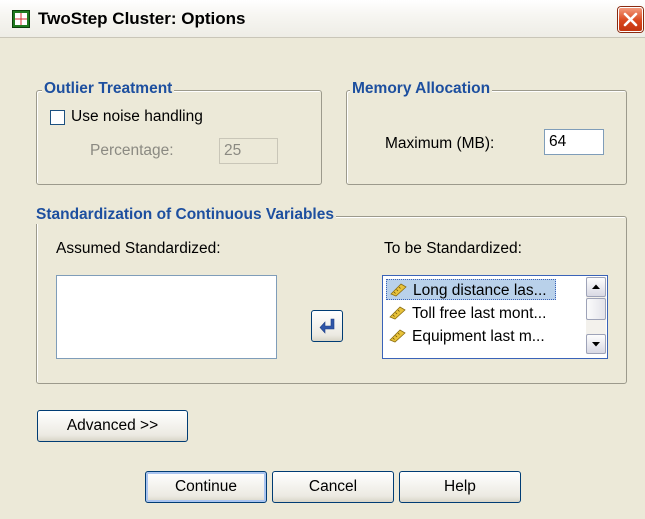 This screenshot has width=645, height=519. Describe the element at coordinates (248, 151) in the screenshot. I see `percentage-input: 25` at that location.